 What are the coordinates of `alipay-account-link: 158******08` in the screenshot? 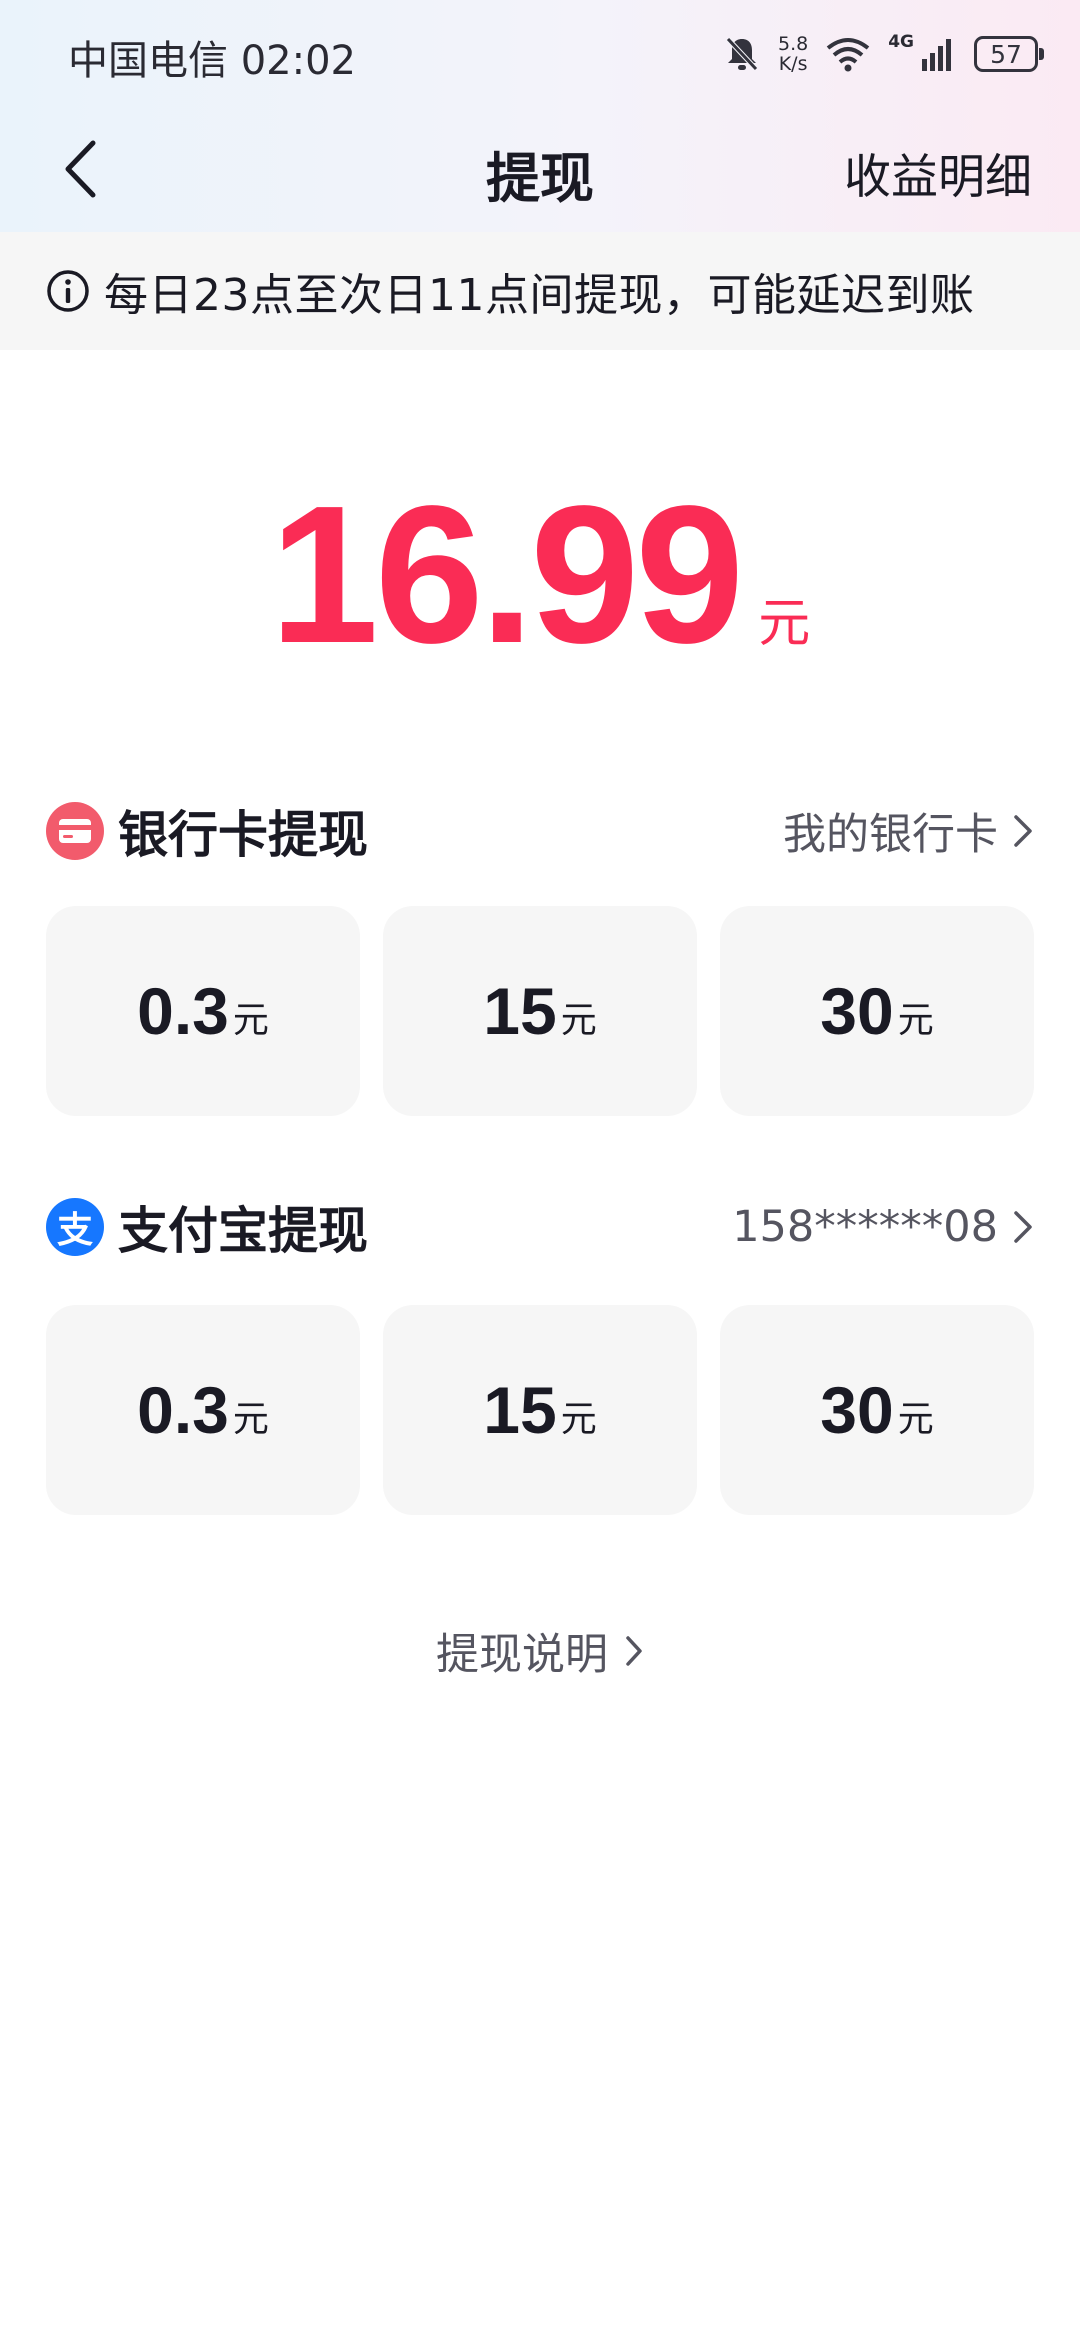 It's located at (883, 1227).